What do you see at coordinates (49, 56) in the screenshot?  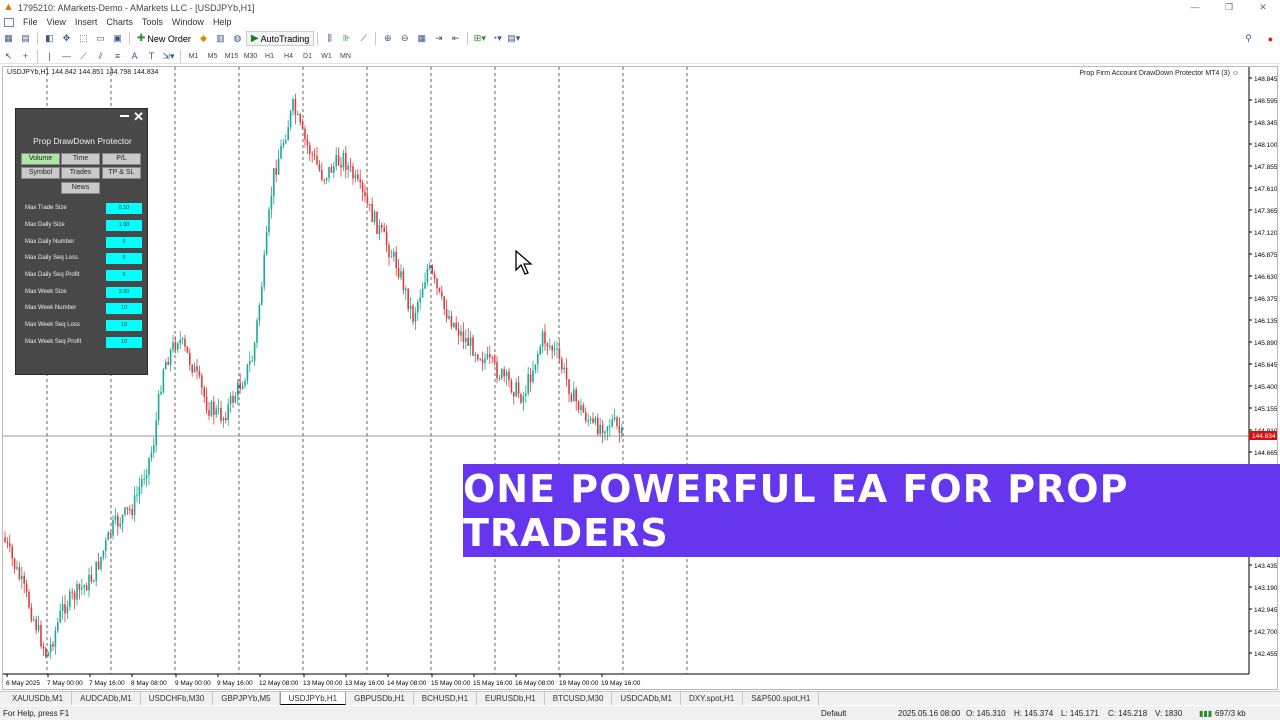 I see `vertical-line-icon: |` at bounding box center [49, 56].